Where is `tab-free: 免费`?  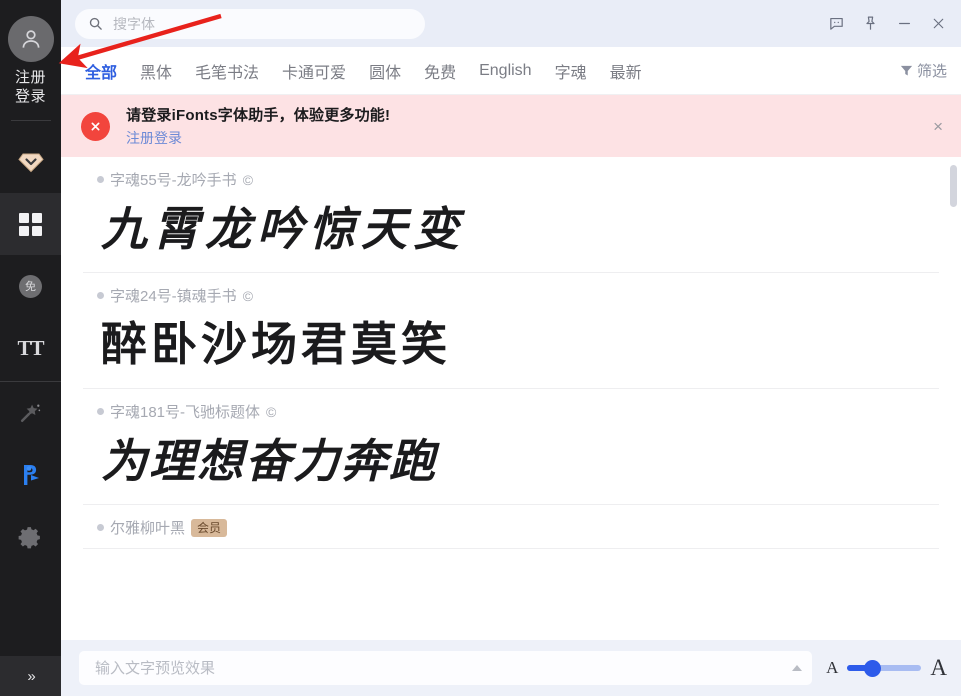
tab-free: 免费 is located at coordinates (440, 71).